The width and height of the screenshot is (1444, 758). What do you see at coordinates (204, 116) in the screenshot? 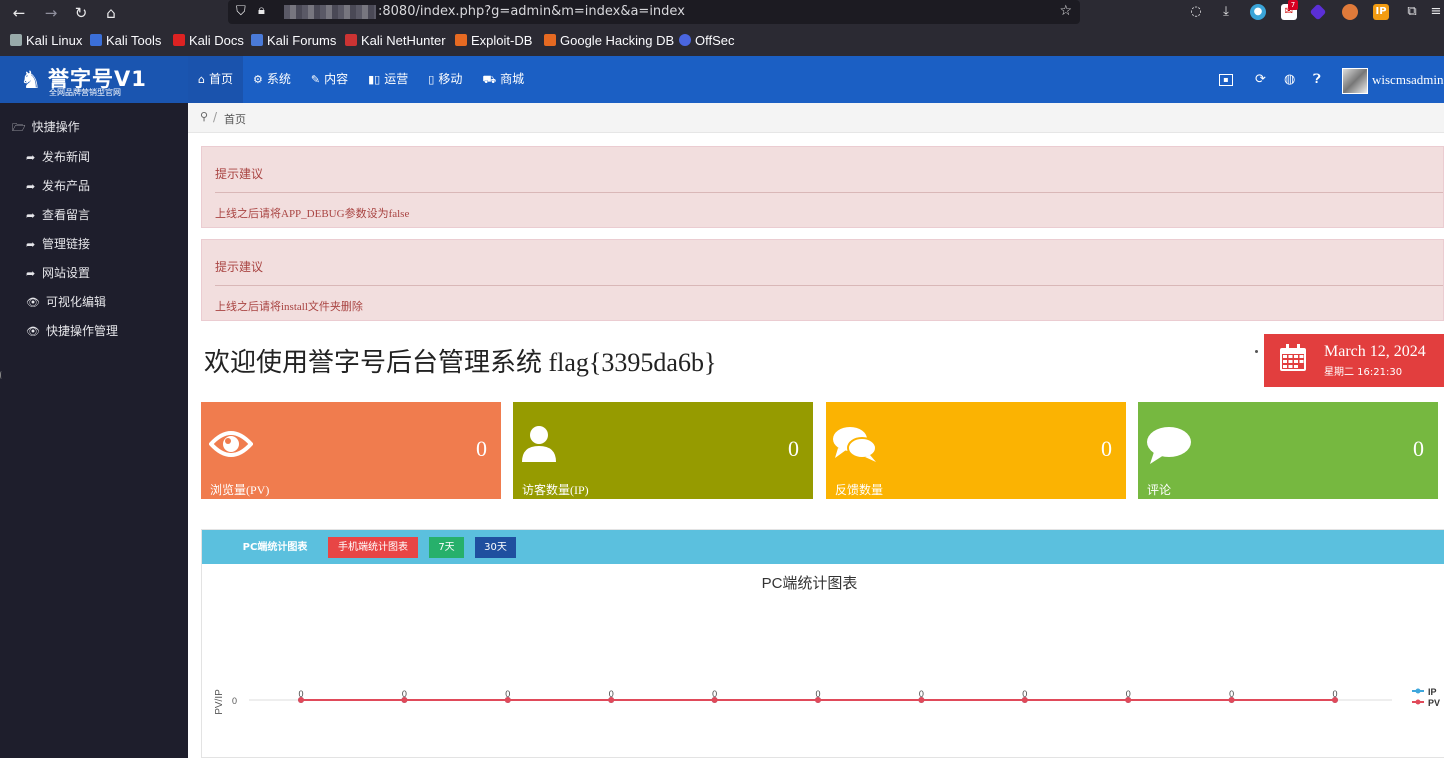
I see `map-marker-icon: ⚲` at bounding box center [204, 116].